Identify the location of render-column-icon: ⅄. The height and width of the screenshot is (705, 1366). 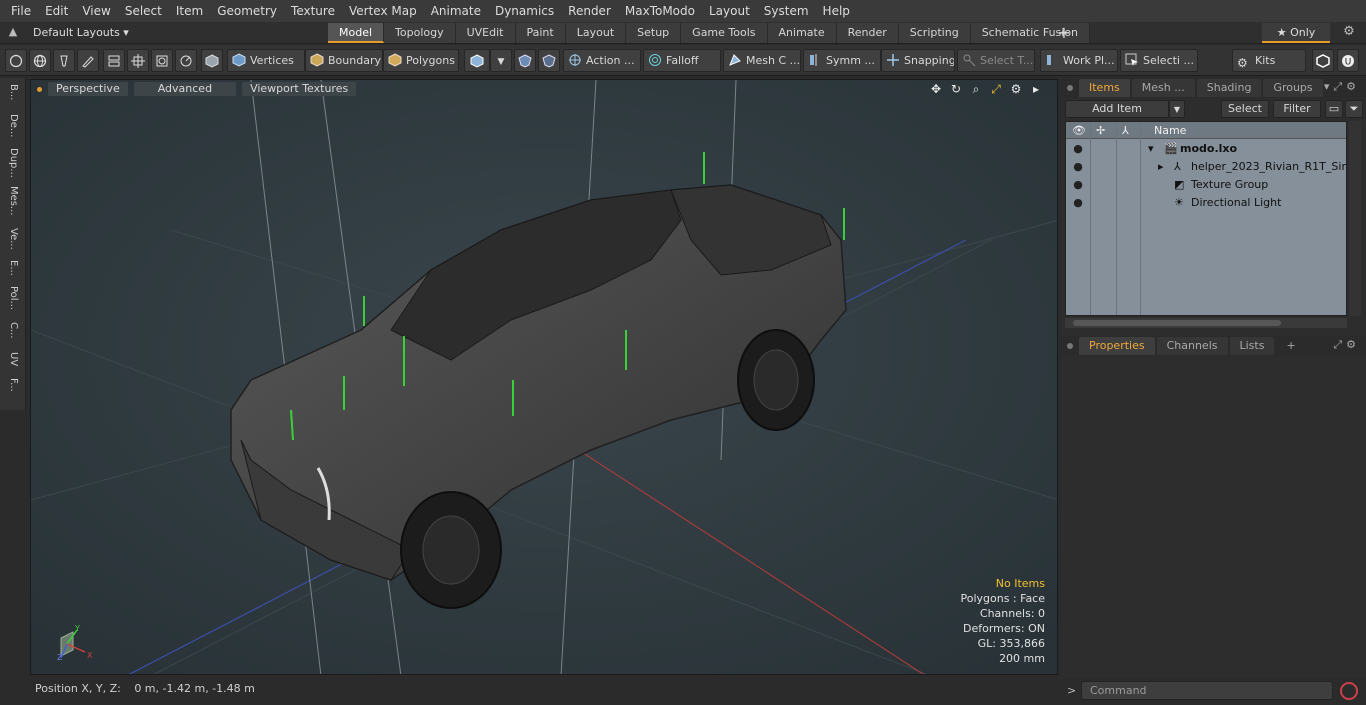
(1125, 130).